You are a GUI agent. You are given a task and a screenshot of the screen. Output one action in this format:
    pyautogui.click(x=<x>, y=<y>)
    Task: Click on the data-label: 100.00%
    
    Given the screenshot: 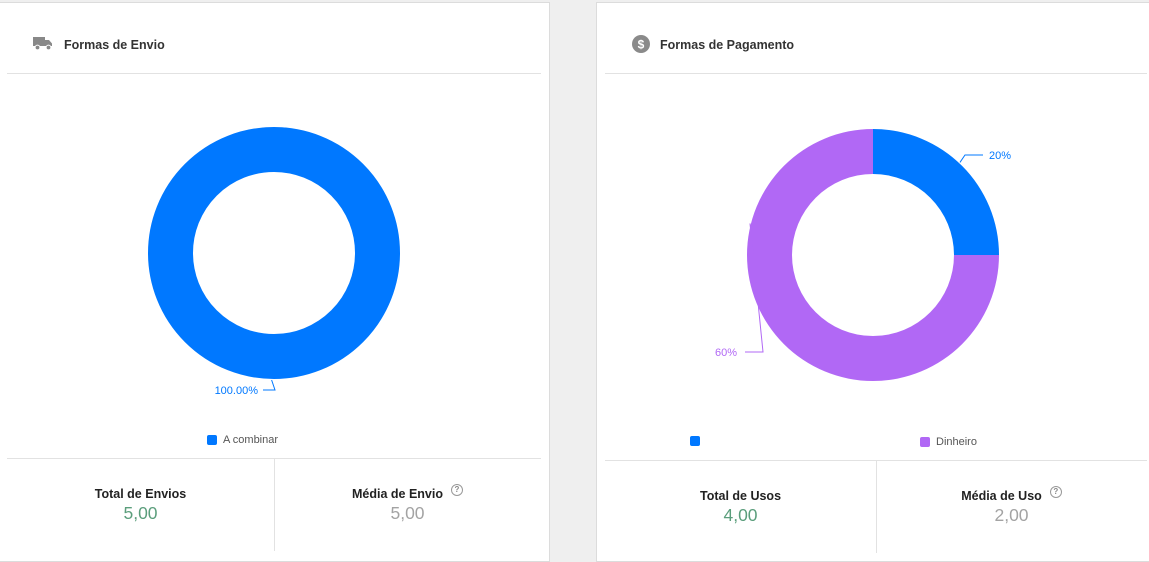 What is the action you would take?
    pyautogui.click(x=237, y=391)
    